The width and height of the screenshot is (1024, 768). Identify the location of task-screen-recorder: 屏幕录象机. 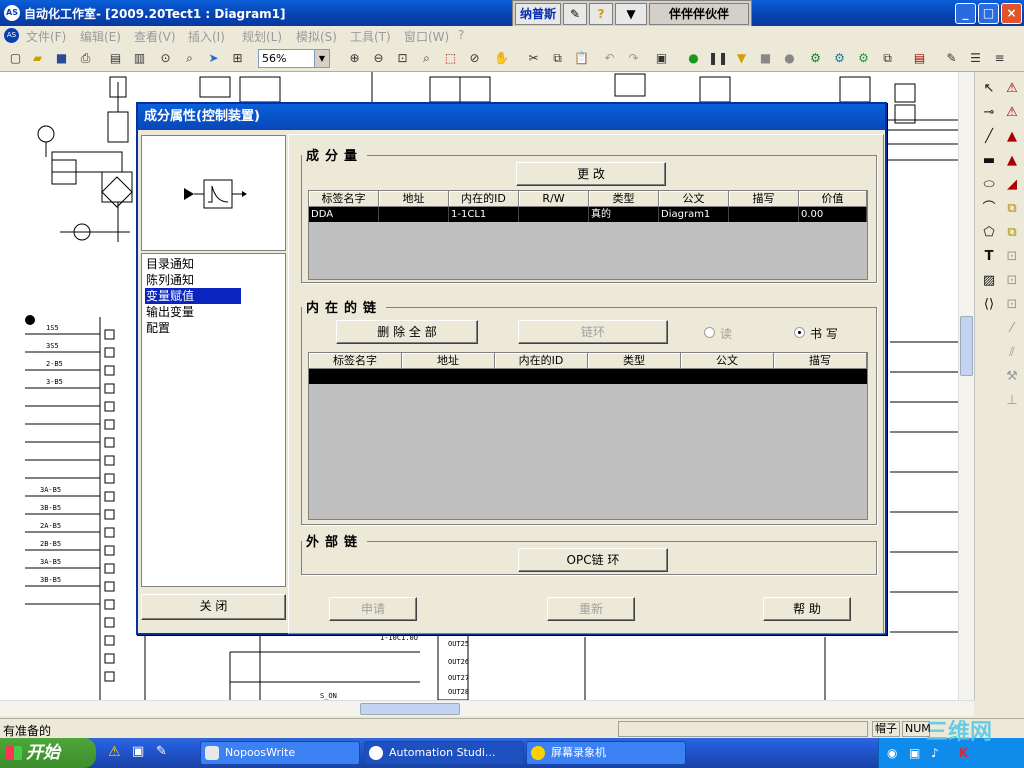
(606, 753).